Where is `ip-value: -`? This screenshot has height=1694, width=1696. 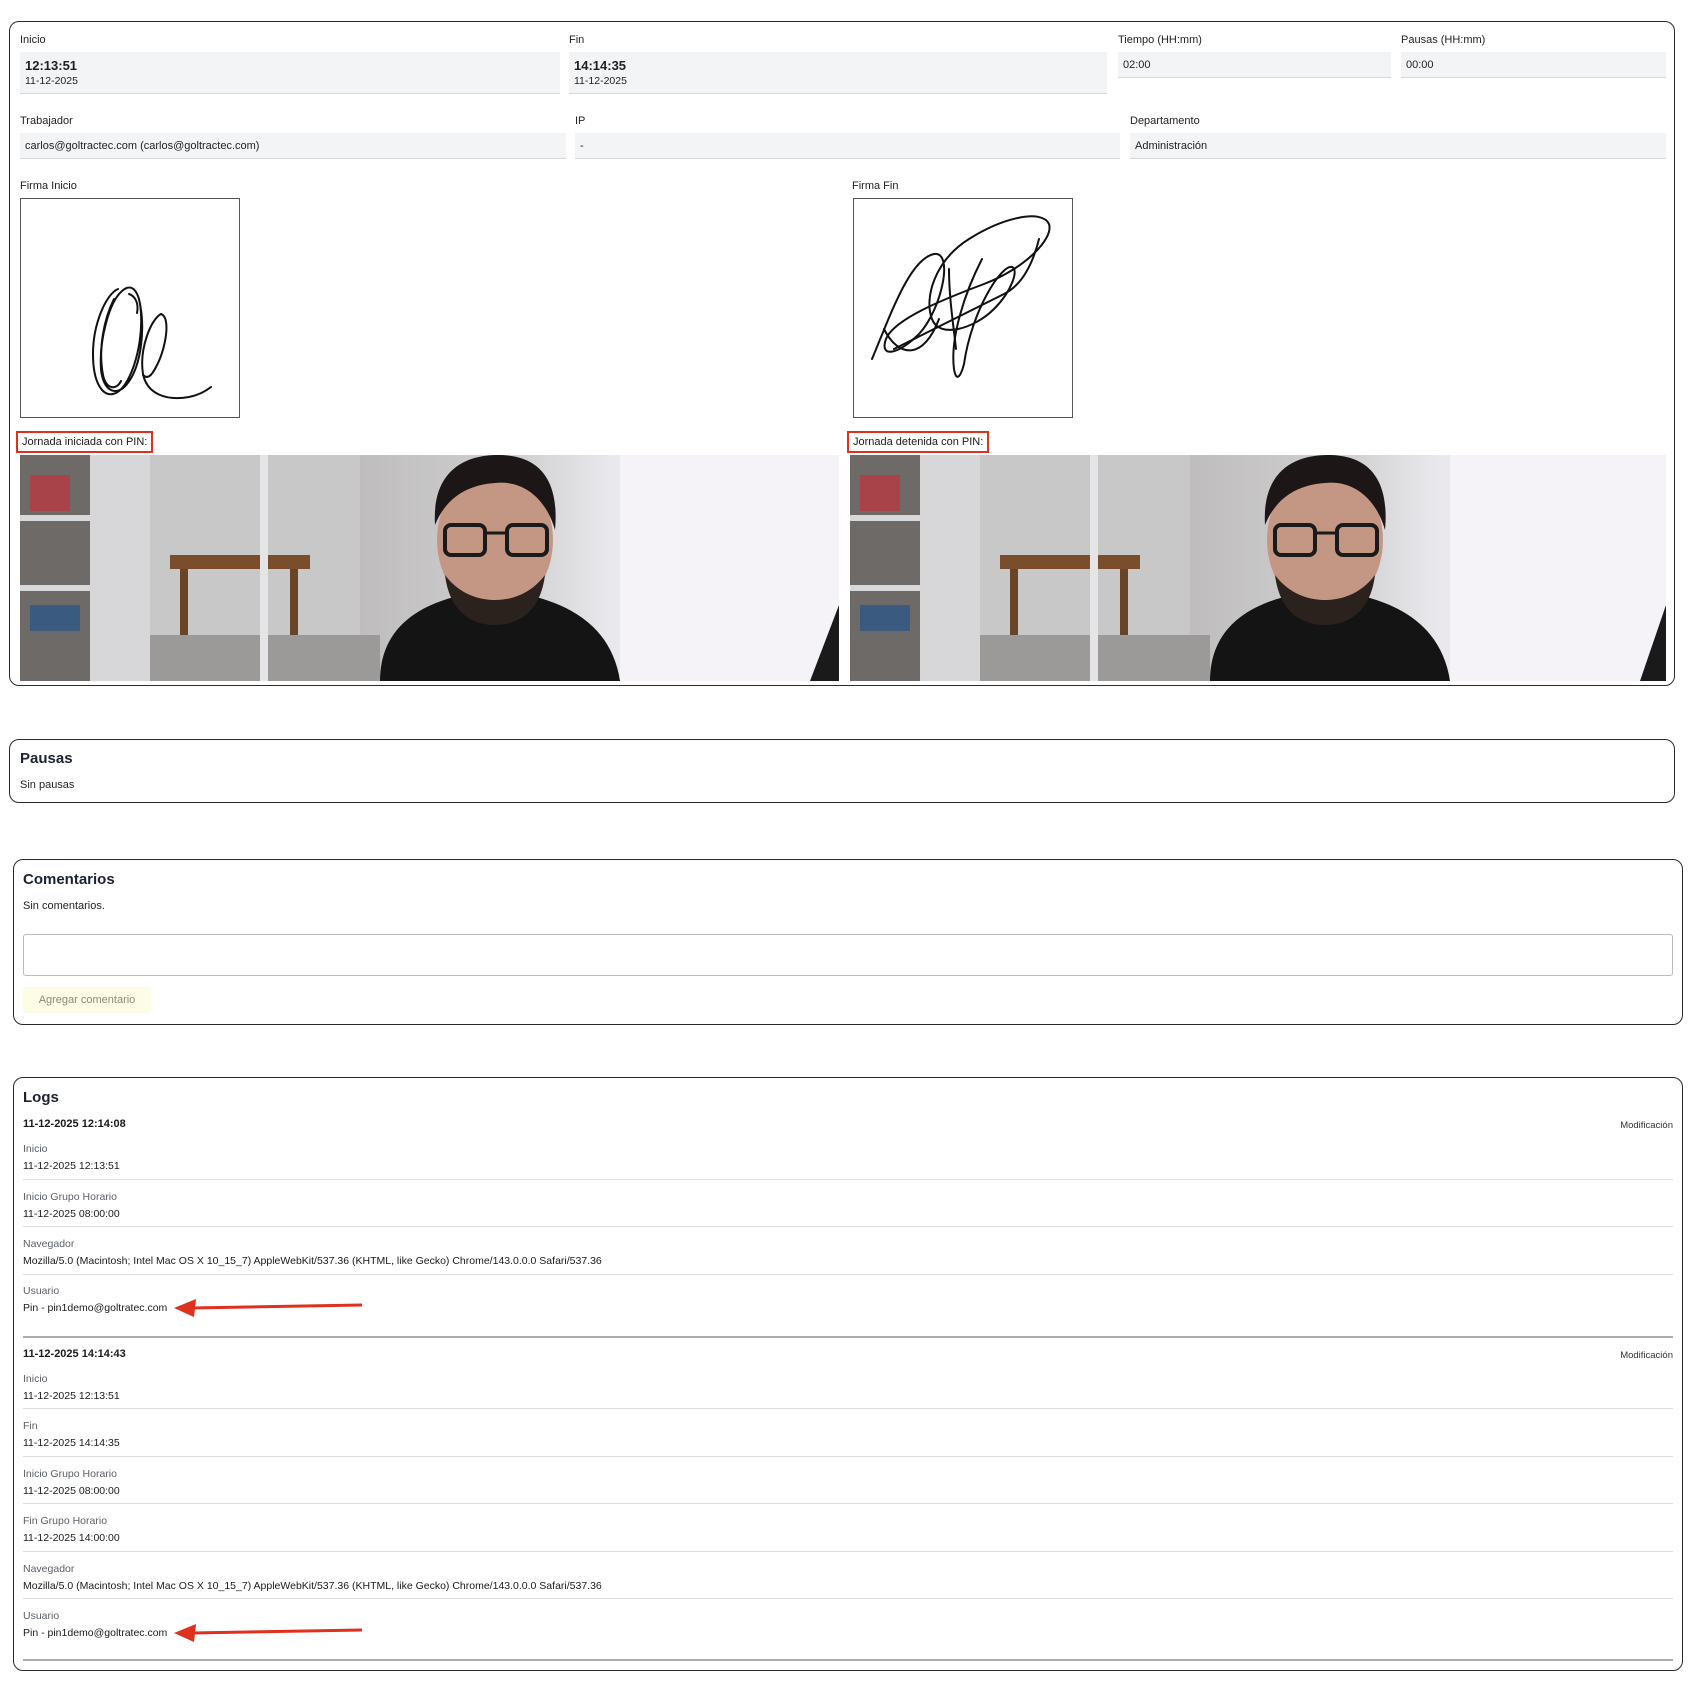
ip-value: - is located at coordinates (582, 146).